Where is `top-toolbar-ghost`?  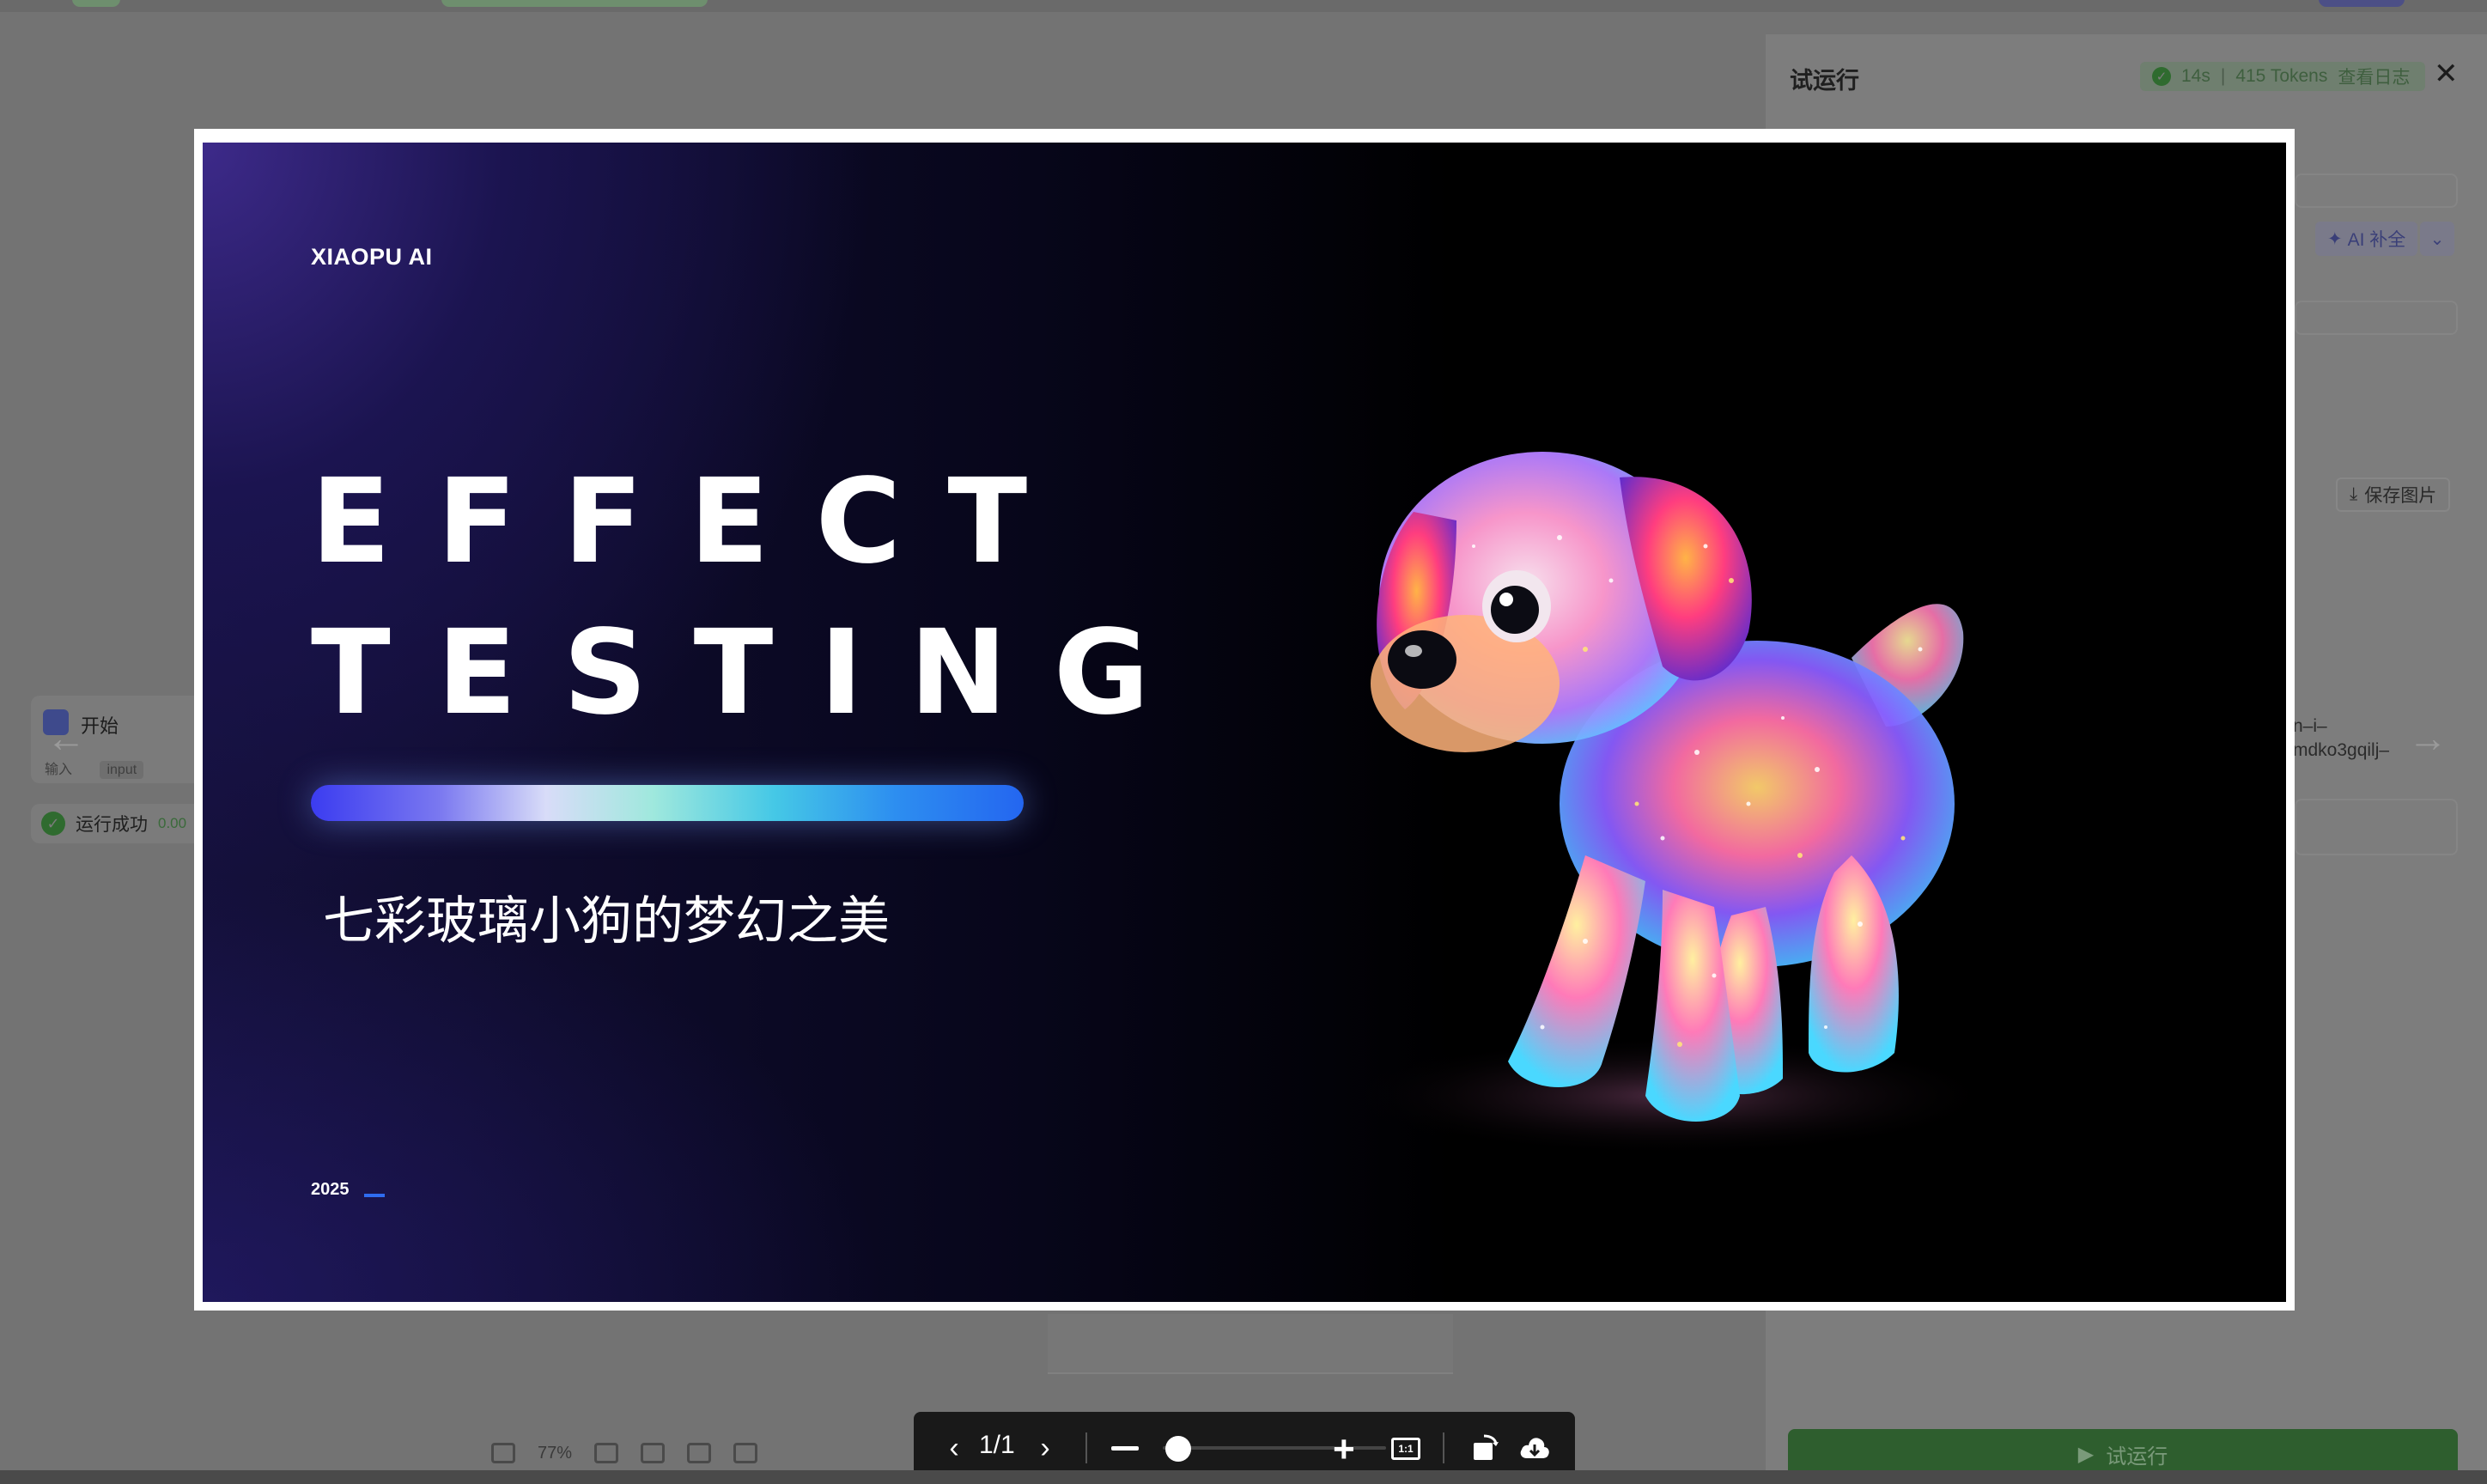 top-toolbar-ghost is located at coordinates (1243, 6).